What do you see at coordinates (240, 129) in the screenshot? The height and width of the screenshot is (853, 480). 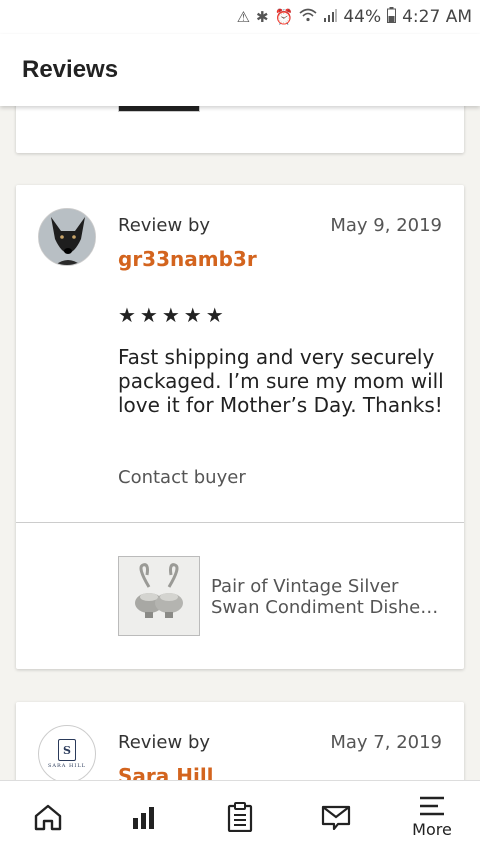 I see `review-card` at bounding box center [240, 129].